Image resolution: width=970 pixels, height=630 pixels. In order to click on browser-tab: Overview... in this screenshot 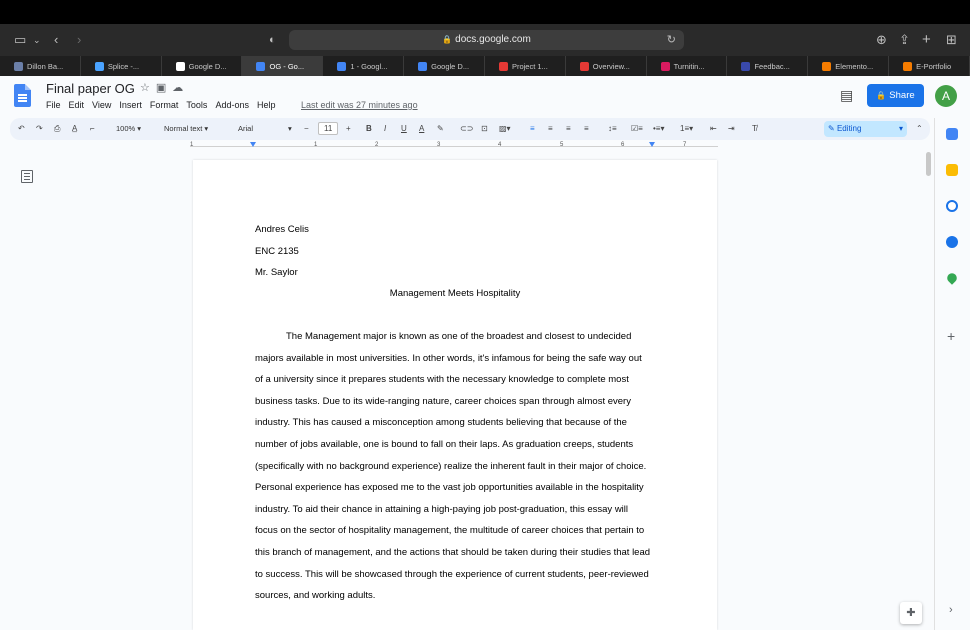, I will do `click(606, 66)`.